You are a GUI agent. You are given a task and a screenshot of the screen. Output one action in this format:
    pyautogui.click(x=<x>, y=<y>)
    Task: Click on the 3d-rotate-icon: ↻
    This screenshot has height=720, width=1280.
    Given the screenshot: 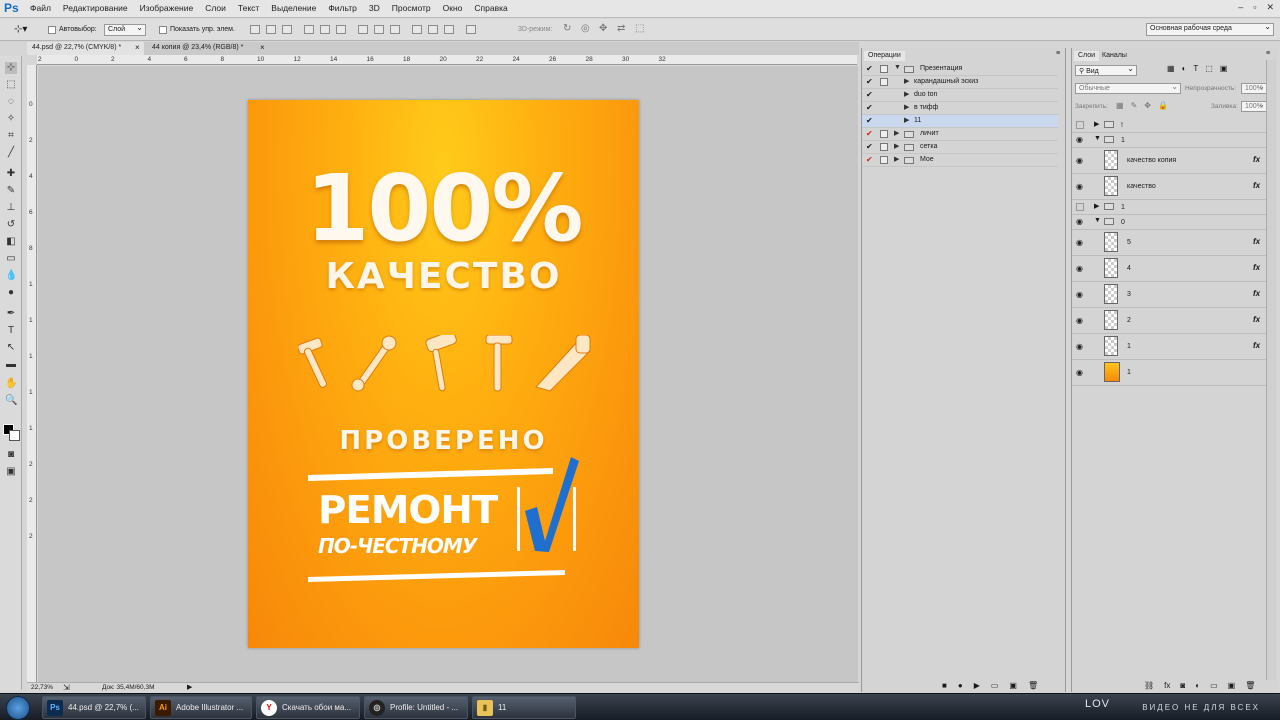 What is the action you would take?
    pyautogui.click(x=567, y=28)
    